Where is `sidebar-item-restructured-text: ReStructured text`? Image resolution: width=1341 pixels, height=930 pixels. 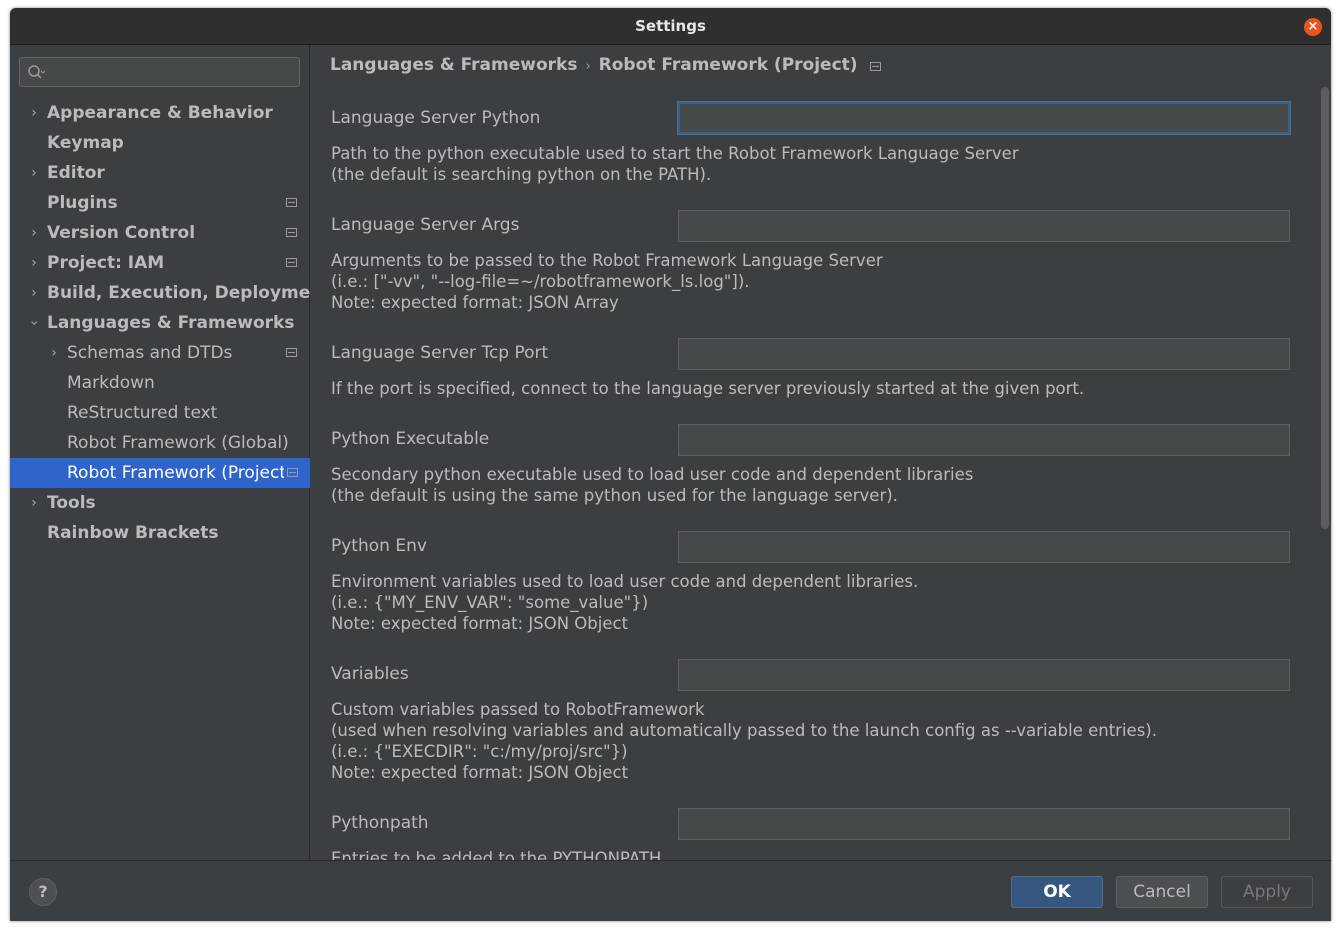 sidebar-item-restructured-text: ReStructured text is located at coordinates (160, 413).